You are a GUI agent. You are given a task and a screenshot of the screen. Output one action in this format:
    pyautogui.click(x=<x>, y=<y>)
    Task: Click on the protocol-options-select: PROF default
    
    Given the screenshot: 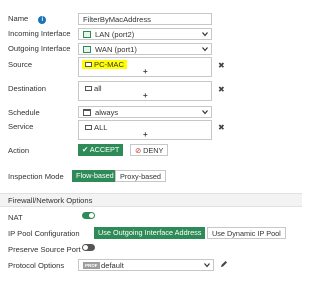 What is the action you would take?
    pyautogui.click(x=146, y=265)
    